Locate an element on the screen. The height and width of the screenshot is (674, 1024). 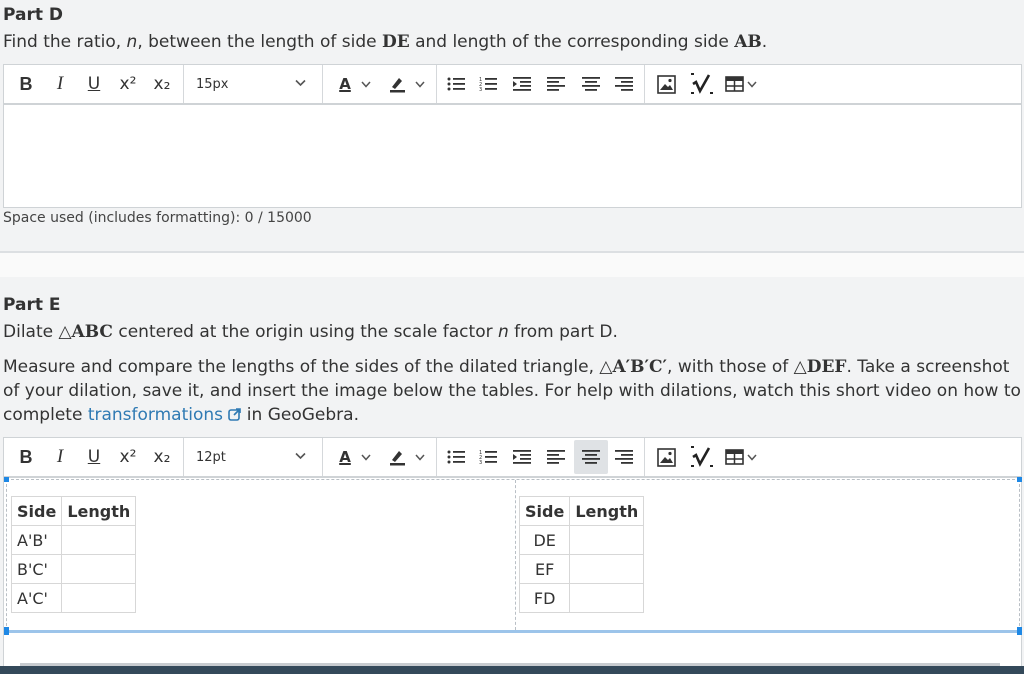
table-row: EF is located at coordinates (581, 569).